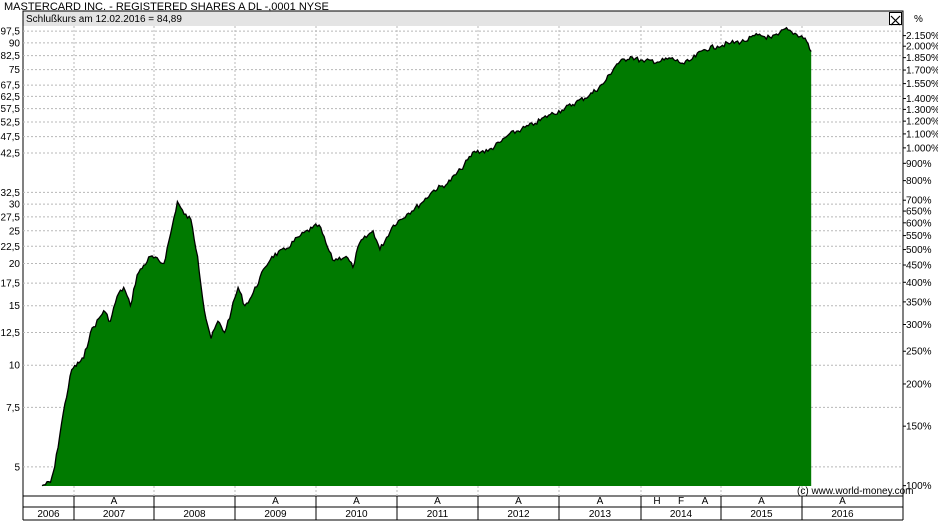  Describe the element at coordinates (11, 284) in the screenshot. I see `left-tick-label: 17,5` at that location.